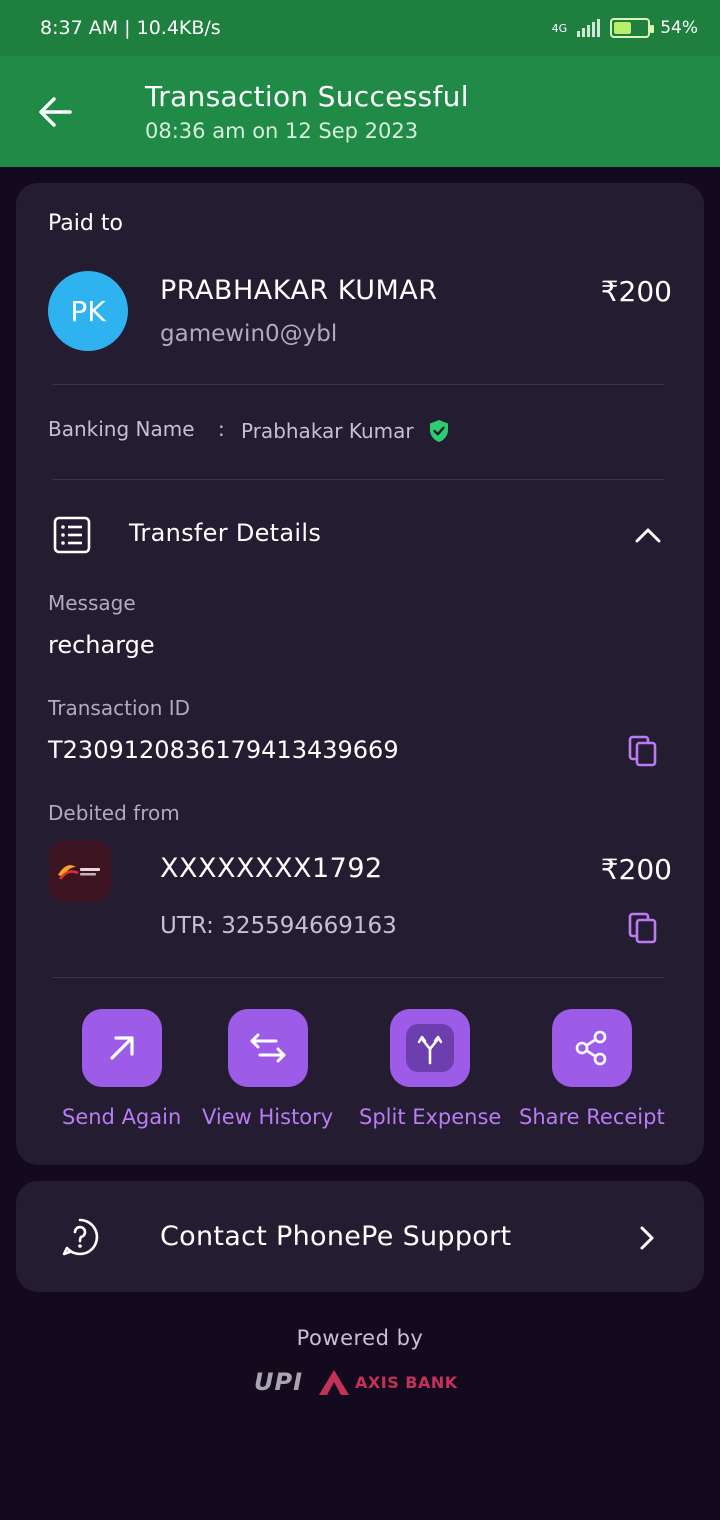 Image resolution: width=720 pixels, height=1520 pixels. I want to click on send-again-icon-box, so click(121, 1048).